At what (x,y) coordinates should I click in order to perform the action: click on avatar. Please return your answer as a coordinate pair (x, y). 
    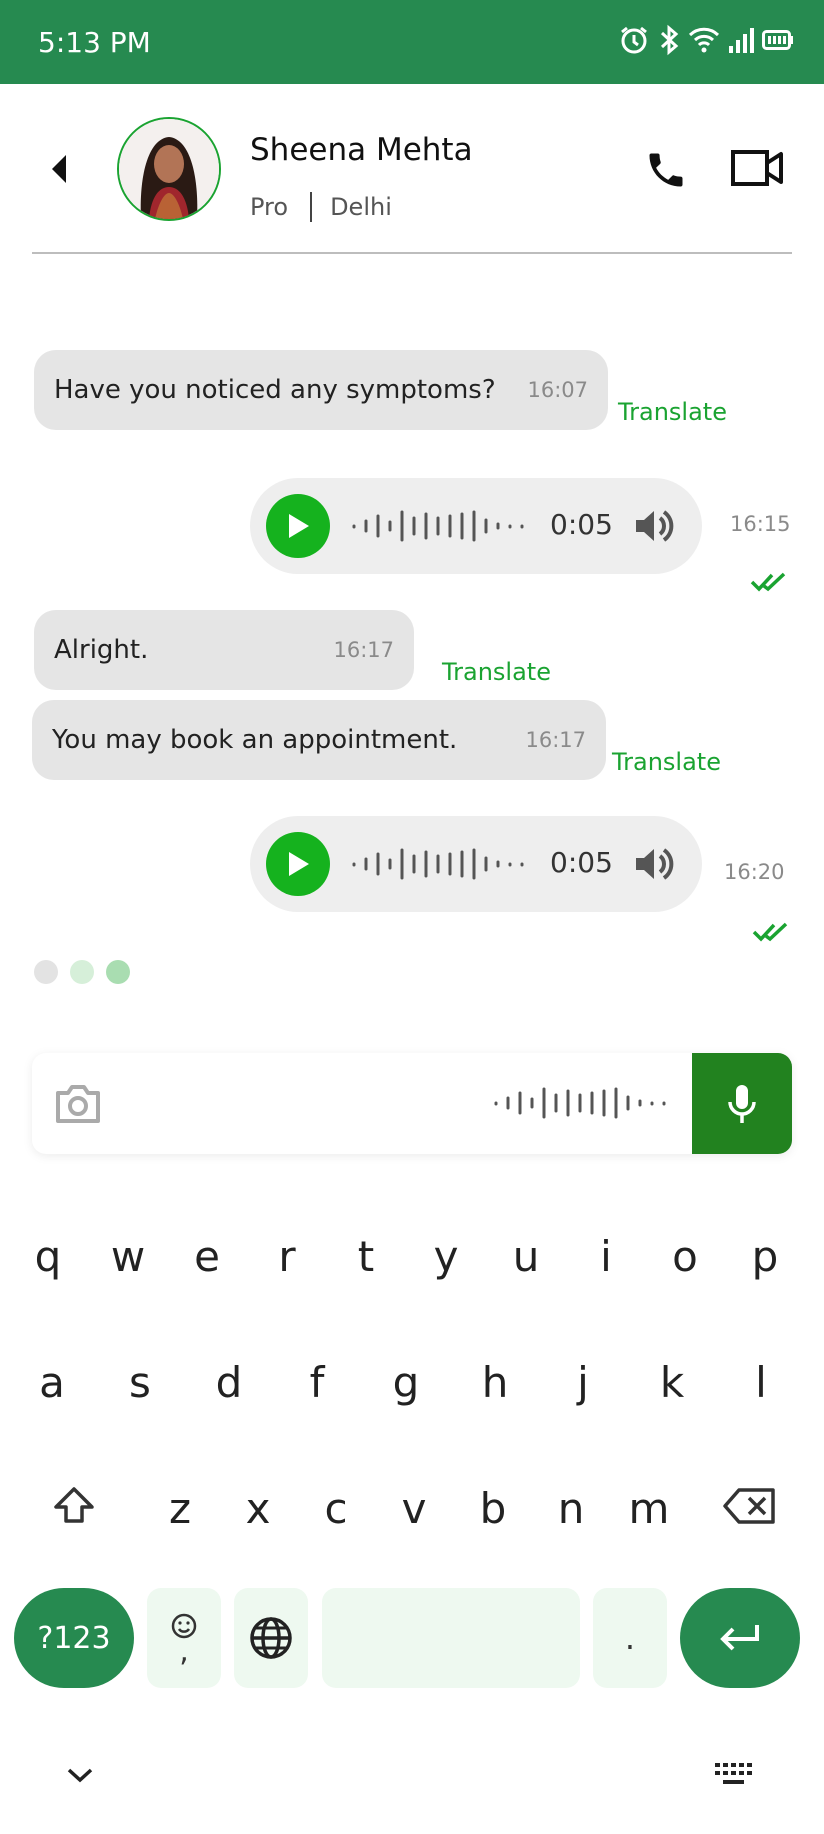
    Looking at the image, I should click on (169, 169).